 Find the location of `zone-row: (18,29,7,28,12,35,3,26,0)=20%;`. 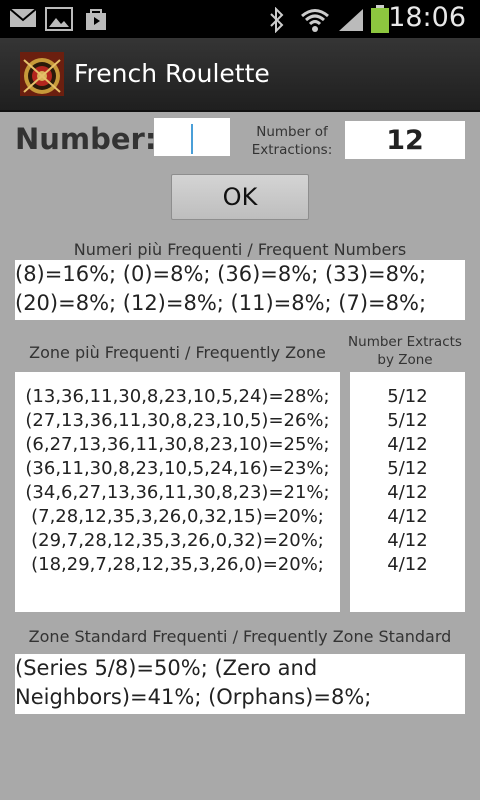

zone-row: (18,29,7,28,12,35,3,26,0)=20%; is located at coordinates (177, 564).